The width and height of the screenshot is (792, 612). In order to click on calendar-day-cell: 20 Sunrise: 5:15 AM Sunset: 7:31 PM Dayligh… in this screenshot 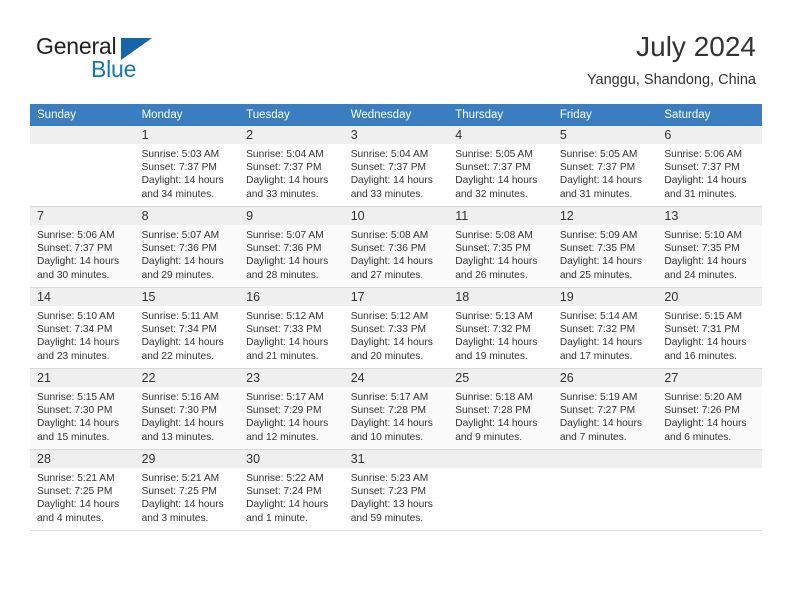, I will do `click(709, 328)`.